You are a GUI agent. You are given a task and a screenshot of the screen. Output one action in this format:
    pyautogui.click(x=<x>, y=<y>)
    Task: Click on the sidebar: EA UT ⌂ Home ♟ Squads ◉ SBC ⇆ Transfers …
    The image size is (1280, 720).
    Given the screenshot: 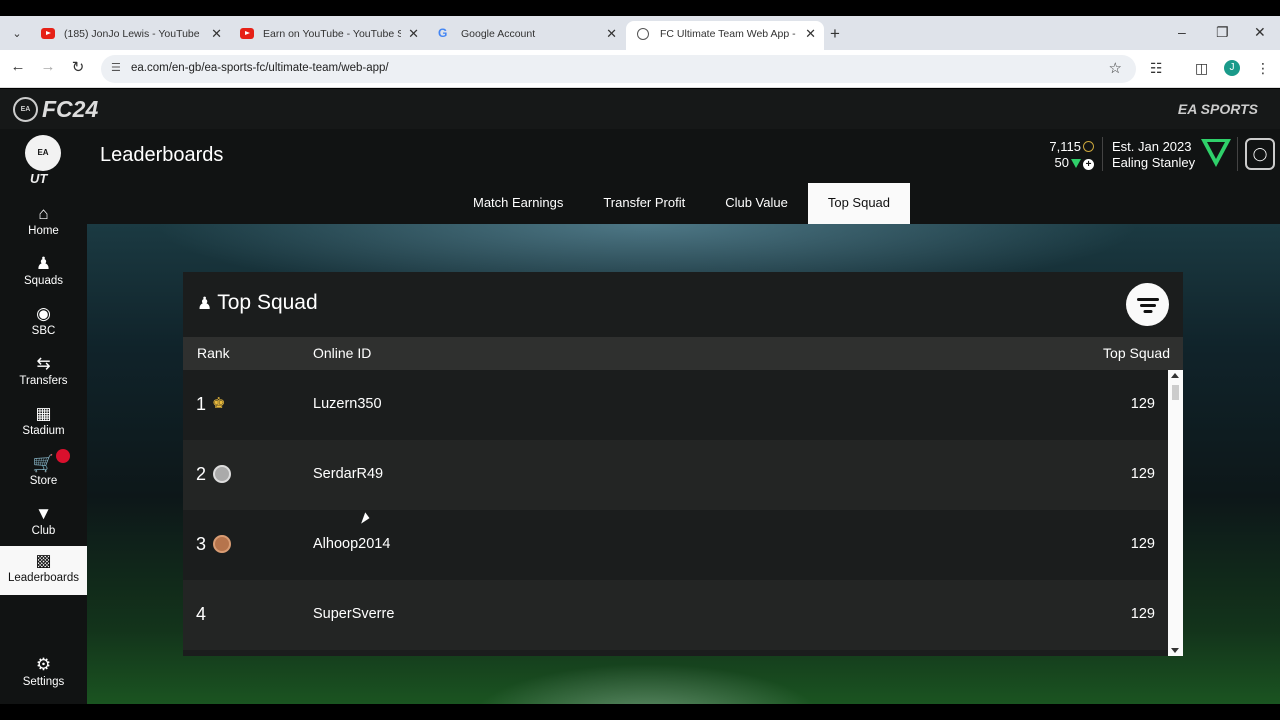 What is the action you would take?
    pyautogui.click(x=43, y=424)
    